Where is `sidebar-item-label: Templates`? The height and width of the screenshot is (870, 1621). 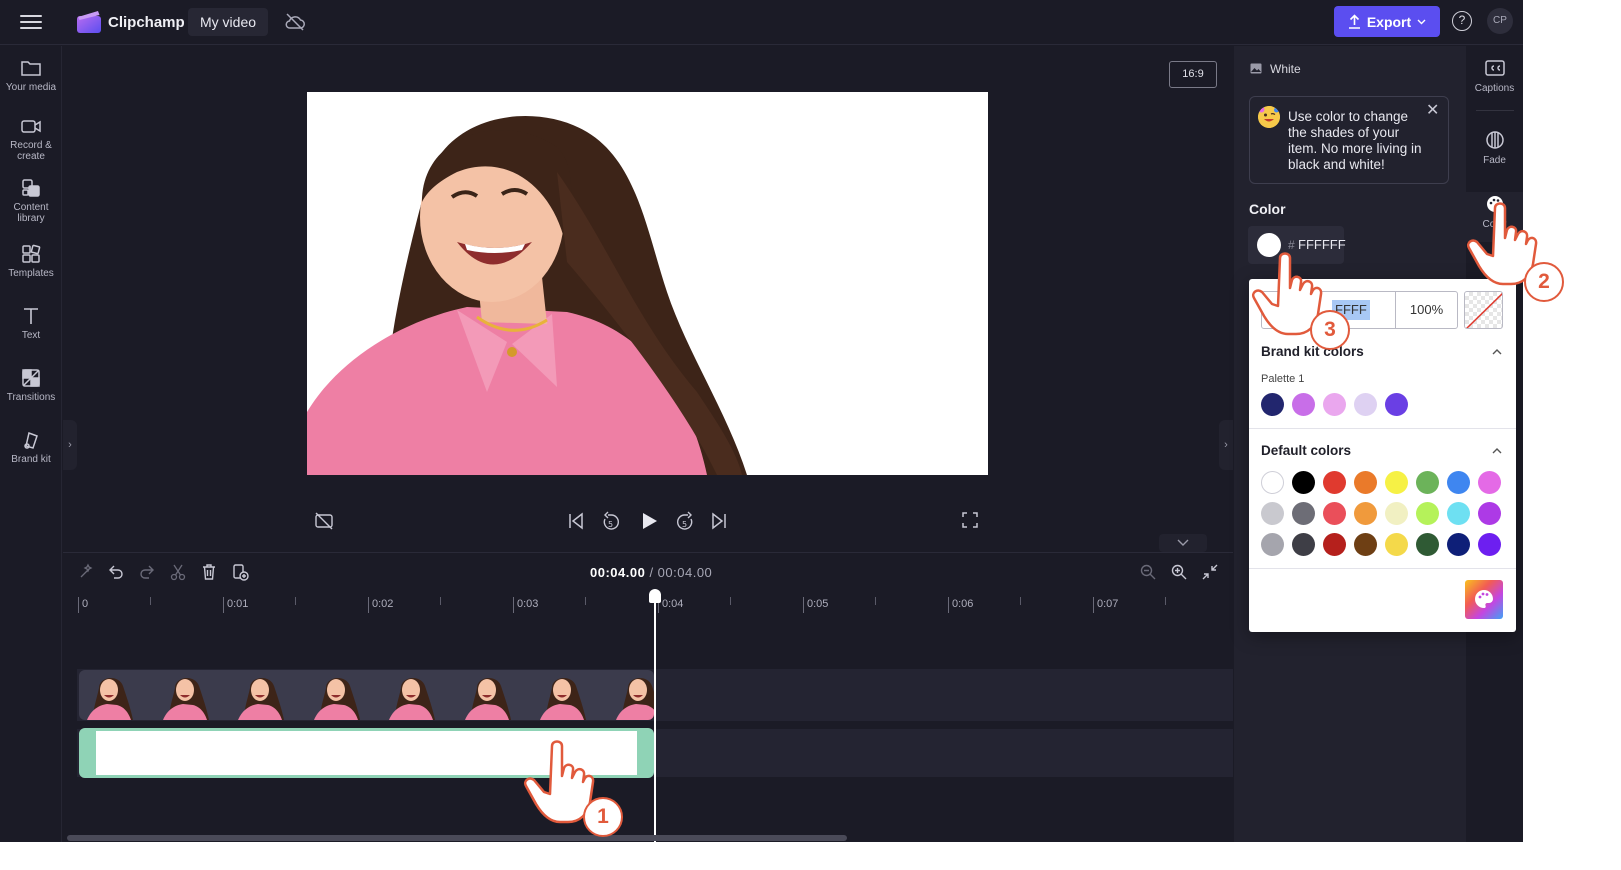
sidebar-item-label: Templates is located at coordinates (31, 273).